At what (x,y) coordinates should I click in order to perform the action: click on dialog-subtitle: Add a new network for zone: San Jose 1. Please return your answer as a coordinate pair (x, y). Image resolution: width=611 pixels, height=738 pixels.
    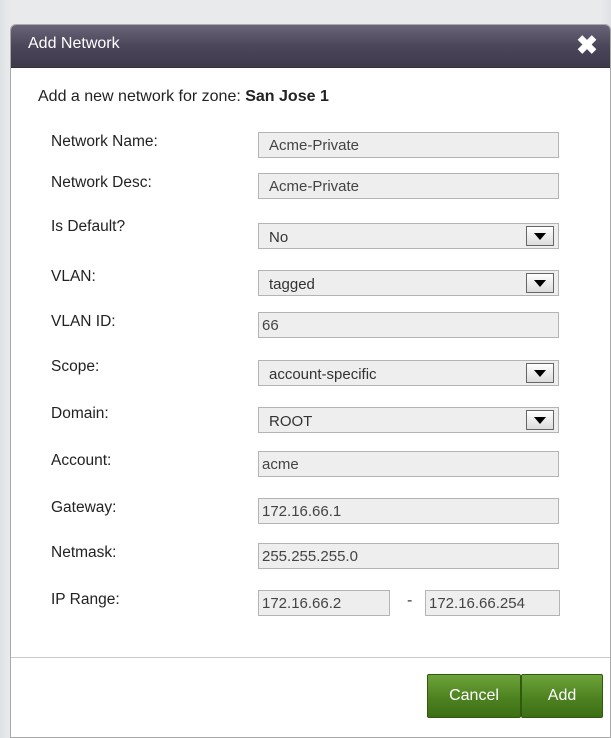
    Looking at the image, I should click on (183, 97).